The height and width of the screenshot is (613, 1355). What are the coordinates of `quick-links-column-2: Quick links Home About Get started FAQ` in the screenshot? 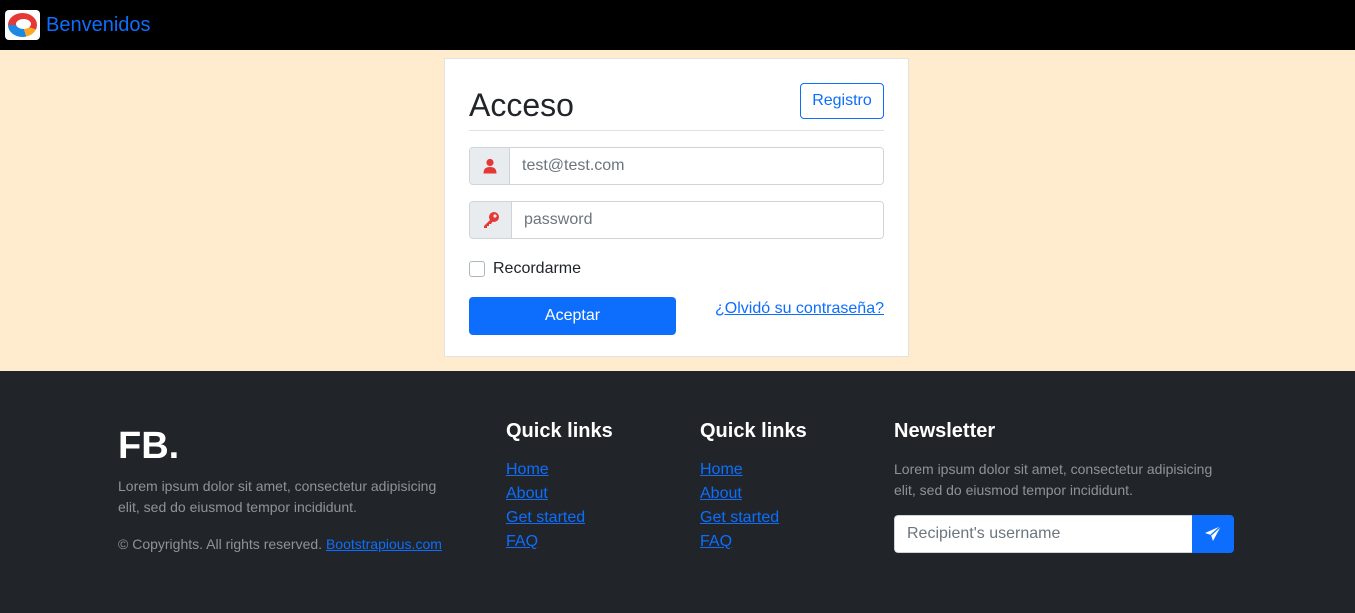 It's located at (753, 488).